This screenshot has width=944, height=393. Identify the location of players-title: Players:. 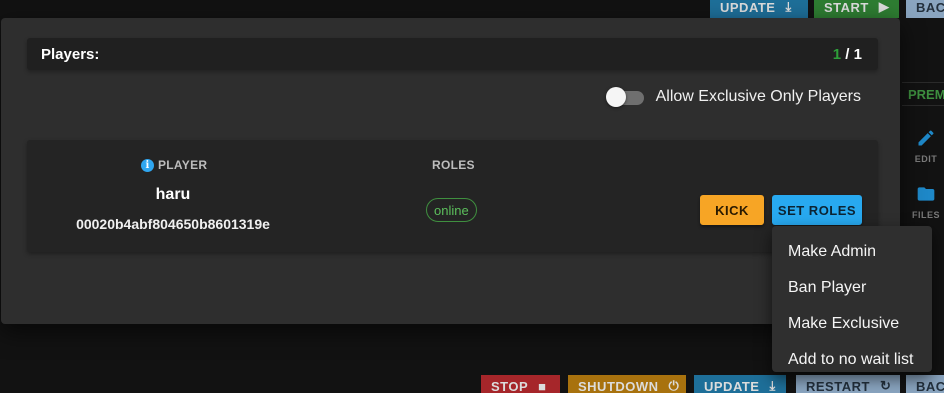
(70, 54).